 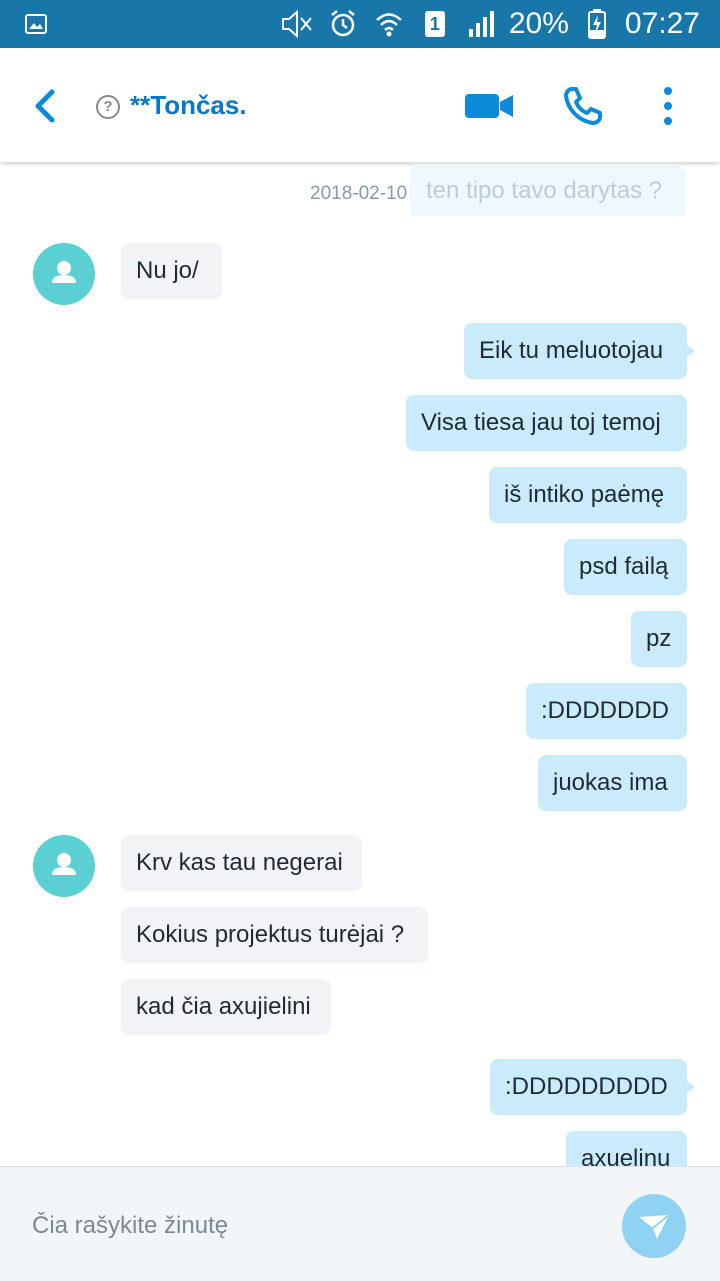 I want to click on battery-charging-icon, so click(x=597, y=24).